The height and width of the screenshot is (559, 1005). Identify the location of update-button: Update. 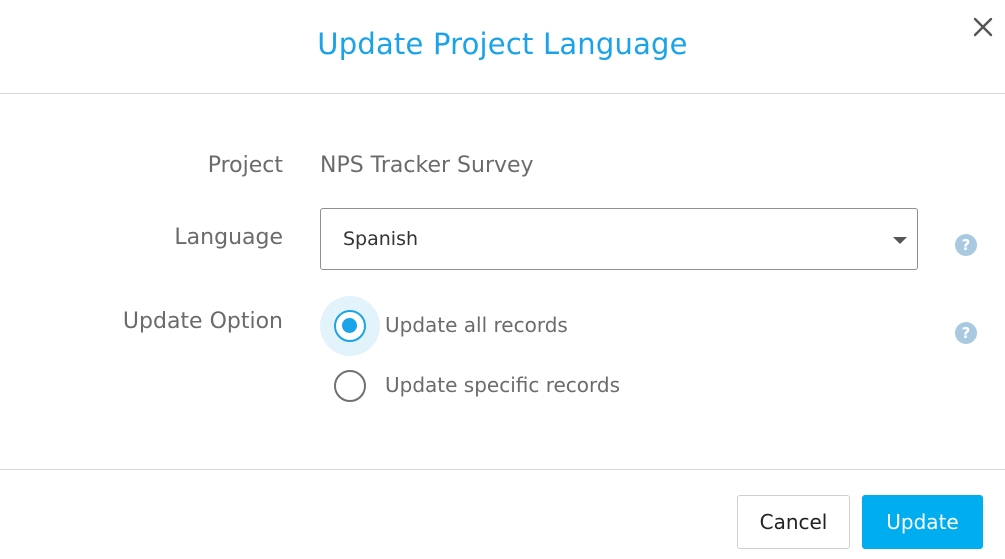
(922, 522).